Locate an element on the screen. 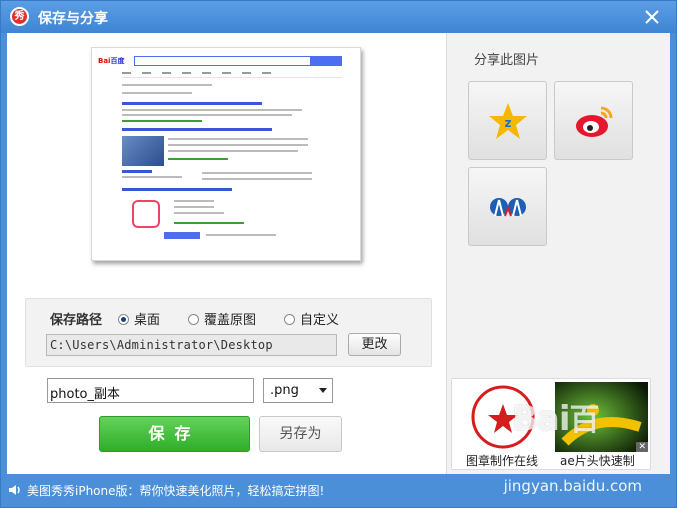 The image size is (677, 508). format-select: .png is located at coordinates (298, 390).